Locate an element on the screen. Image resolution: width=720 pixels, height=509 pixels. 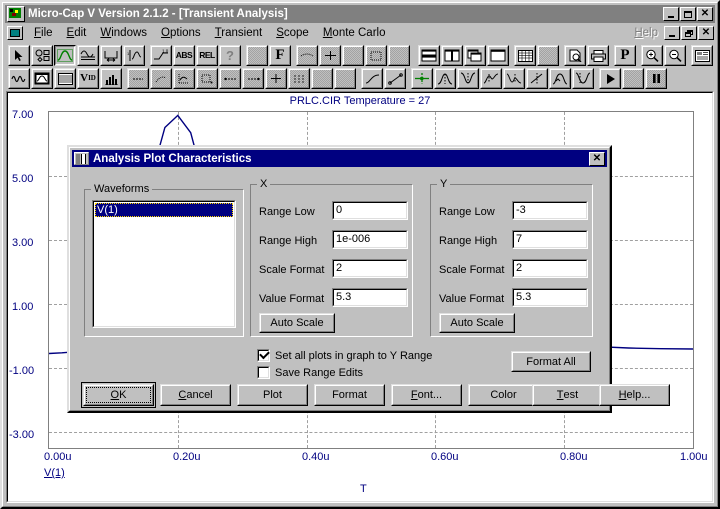
cascade-button is located at coordinates (475, 55).